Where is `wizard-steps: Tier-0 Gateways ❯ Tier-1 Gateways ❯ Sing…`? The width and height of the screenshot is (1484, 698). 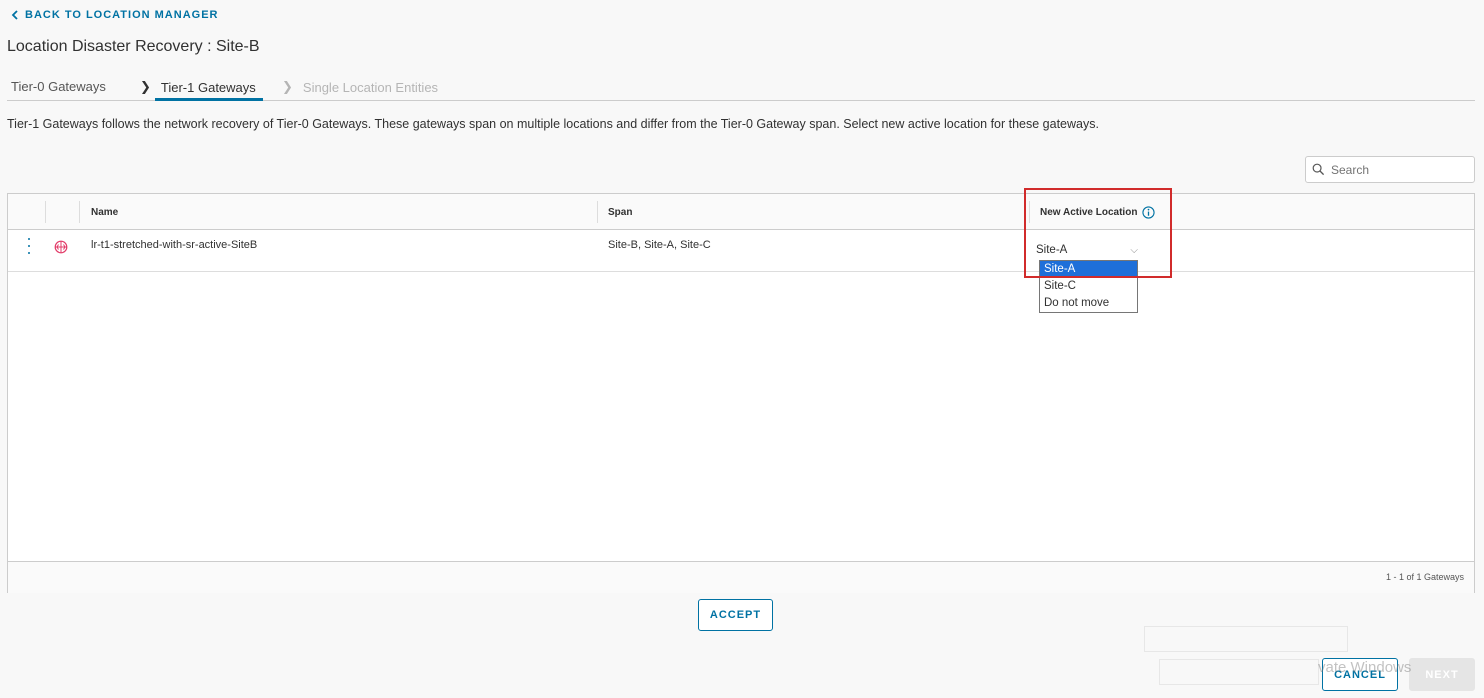
wizard-steps: Tier-0 Gateways ❯ Tier-1 Gateways ❯ Sing… is located at coordinates (741, 87).